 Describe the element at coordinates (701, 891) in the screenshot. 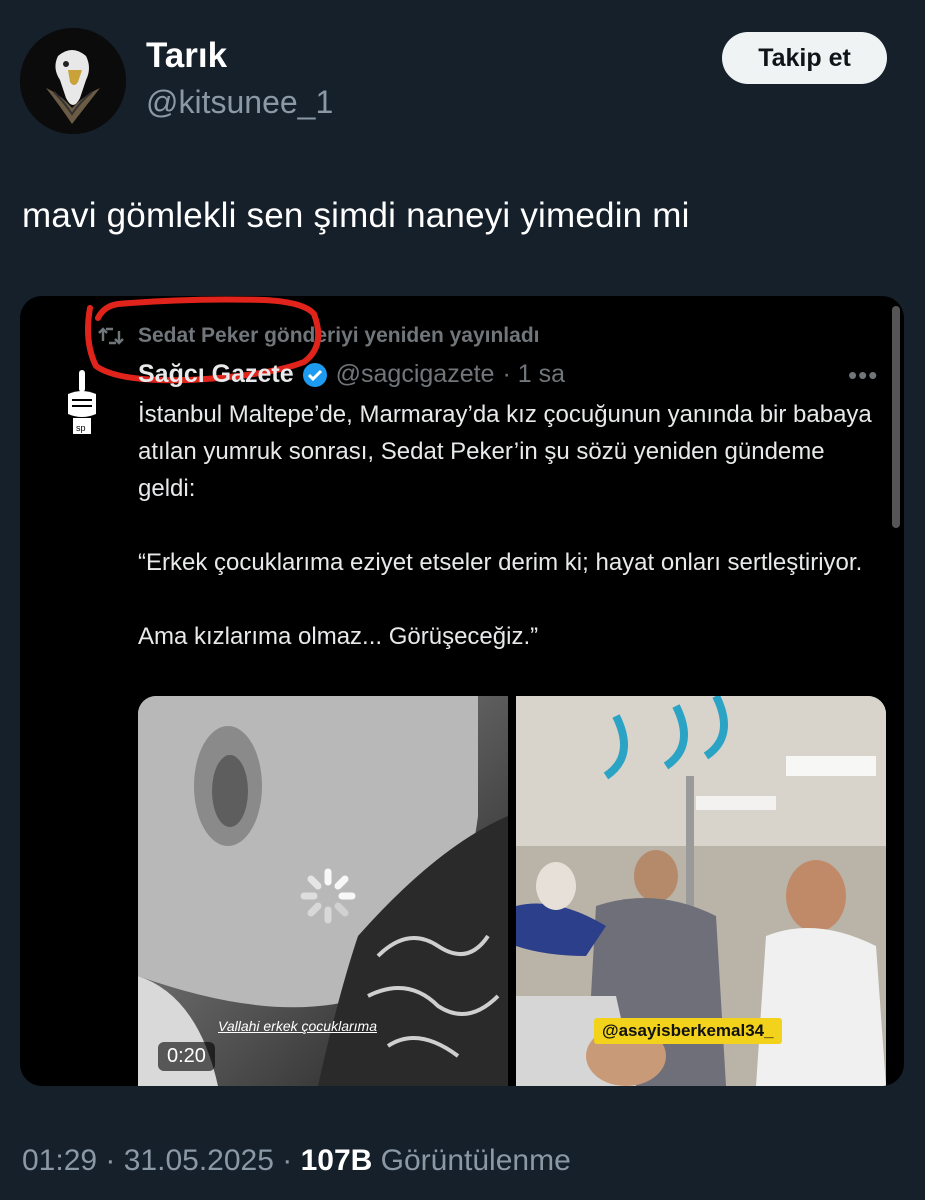

I see `photo-thumbnail: @asayisberkemal34_` at that location.